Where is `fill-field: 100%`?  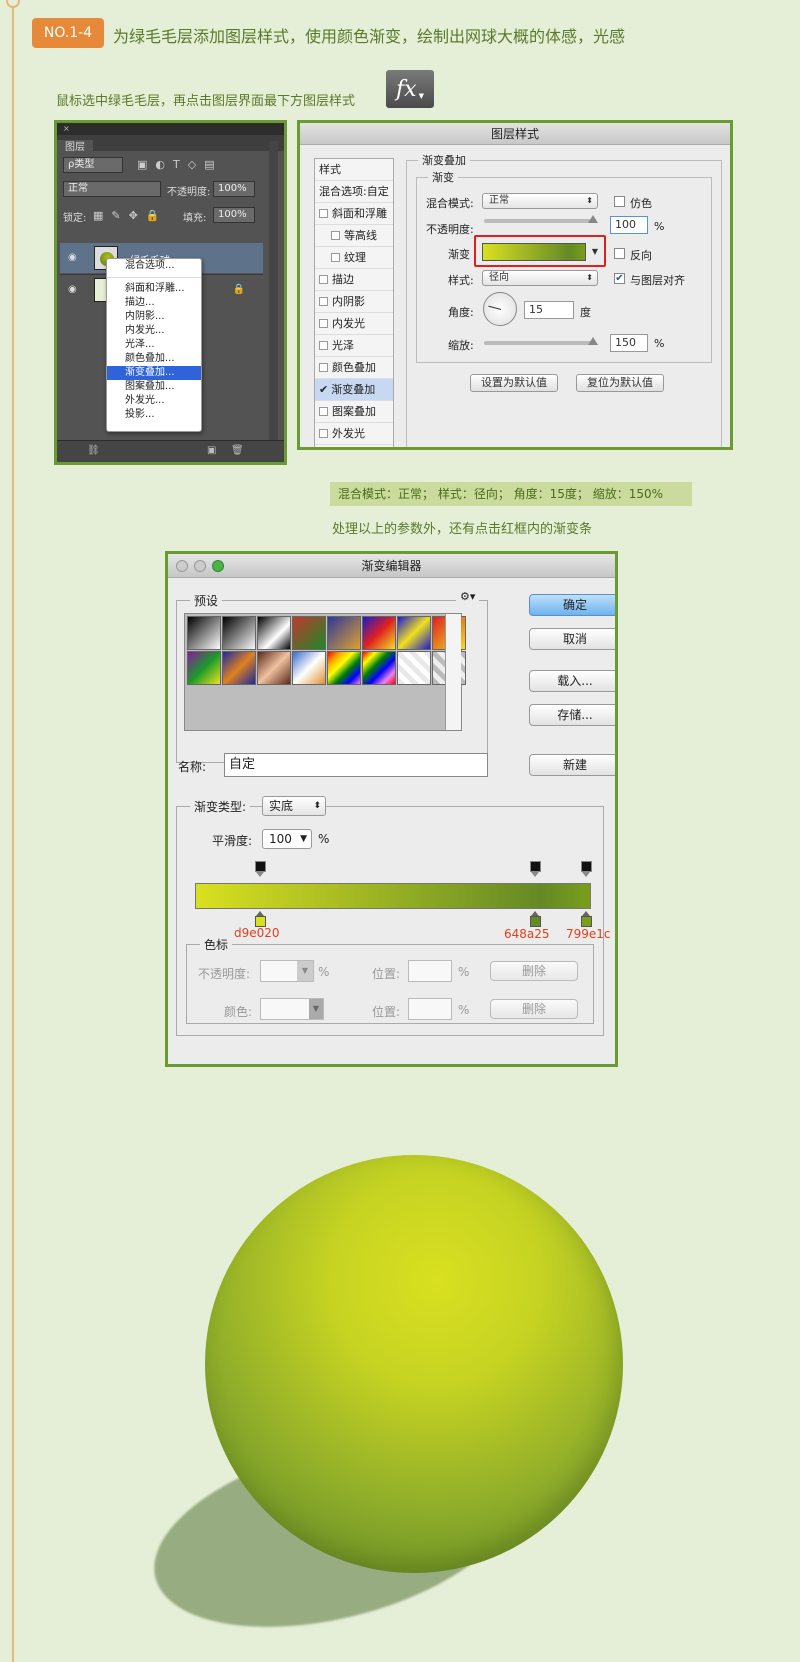
fill-field: 100% is located at coordinates (234, 215).